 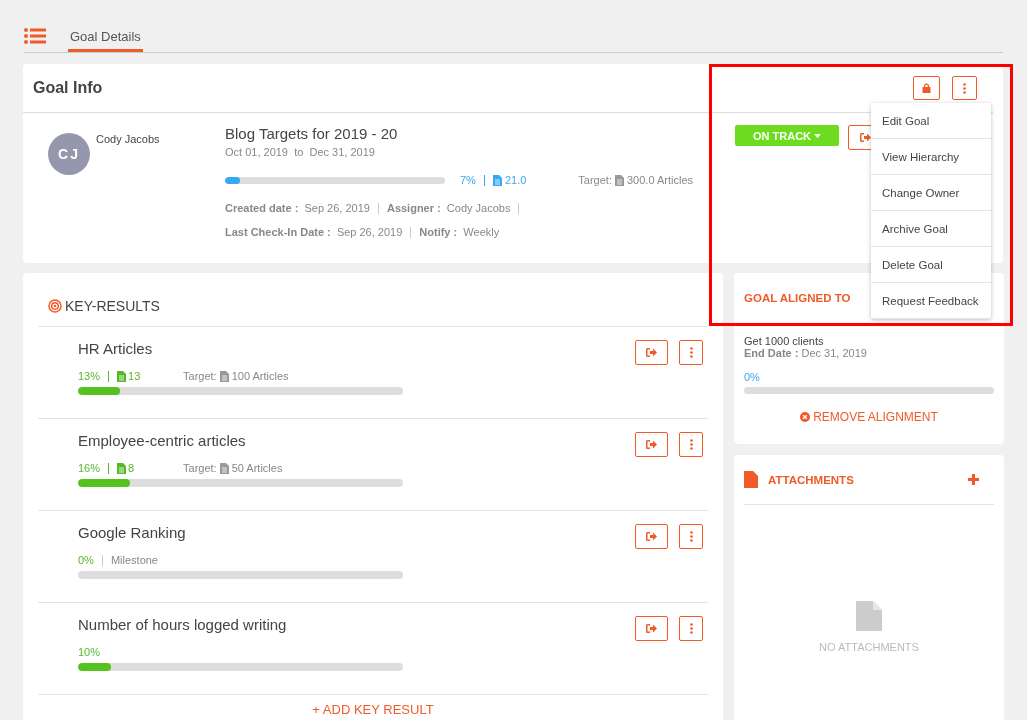 I want to click on aligned-goal-title: Get 1000 clients, so click(x=784, y=341).